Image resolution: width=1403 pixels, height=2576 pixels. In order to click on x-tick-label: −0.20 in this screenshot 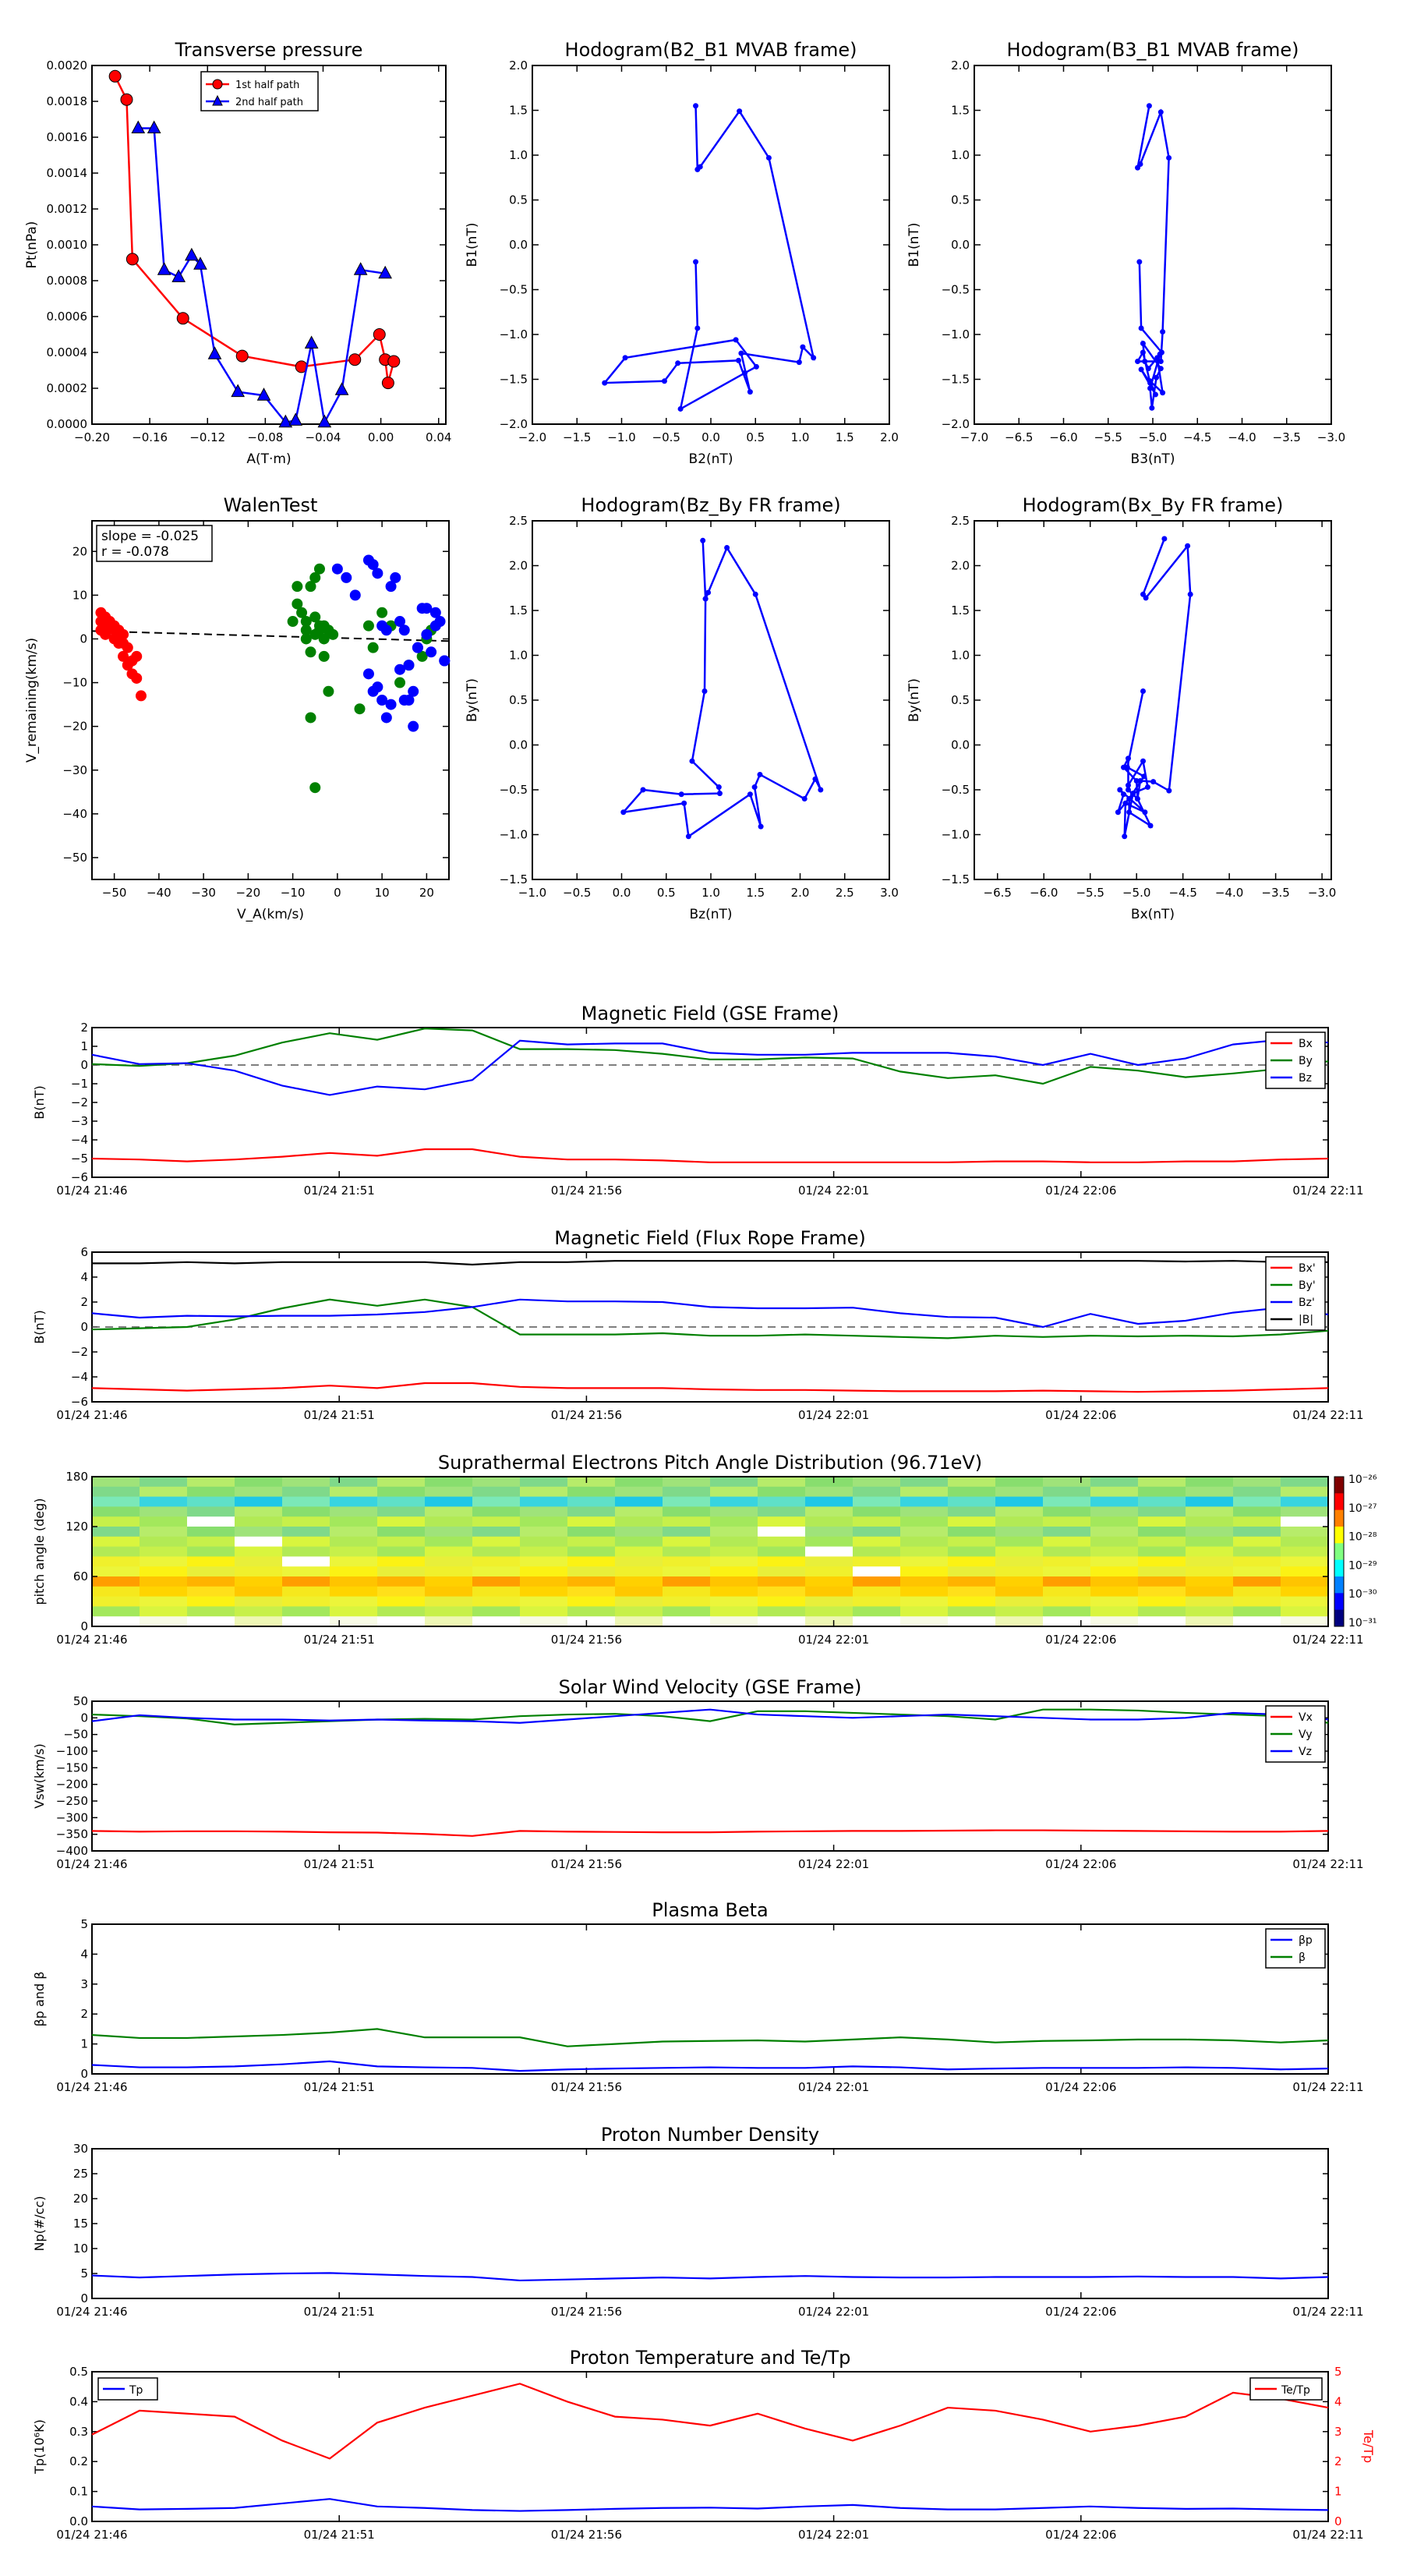, I will do `click(92, 437)`.